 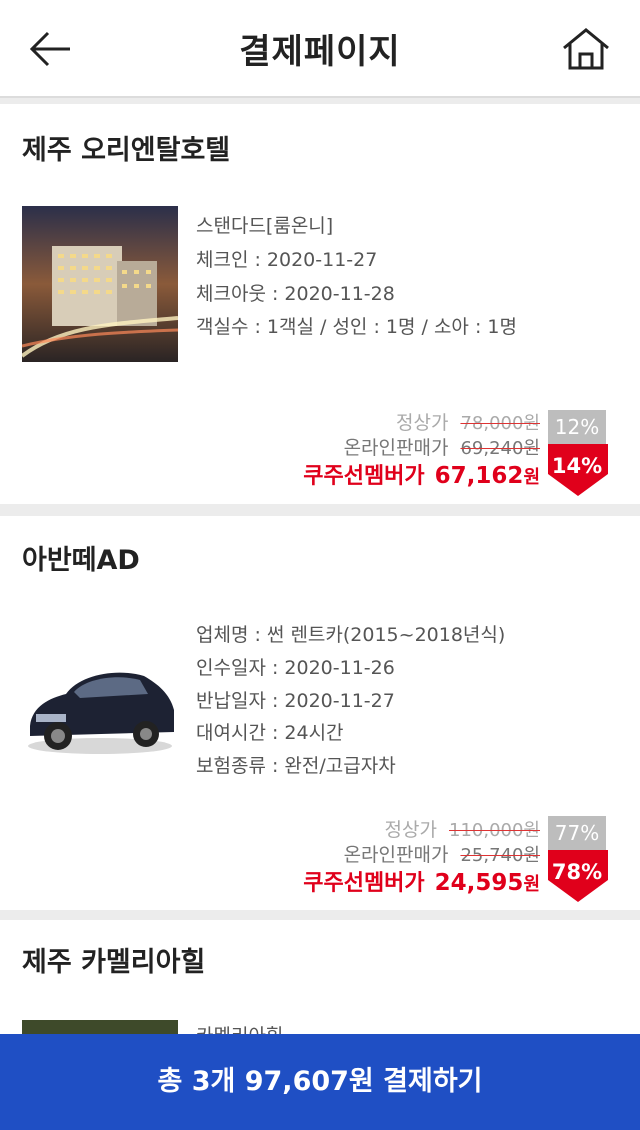 I want to click on regular-price-row: 정상가 78,000원, so click(x=468, y=421).